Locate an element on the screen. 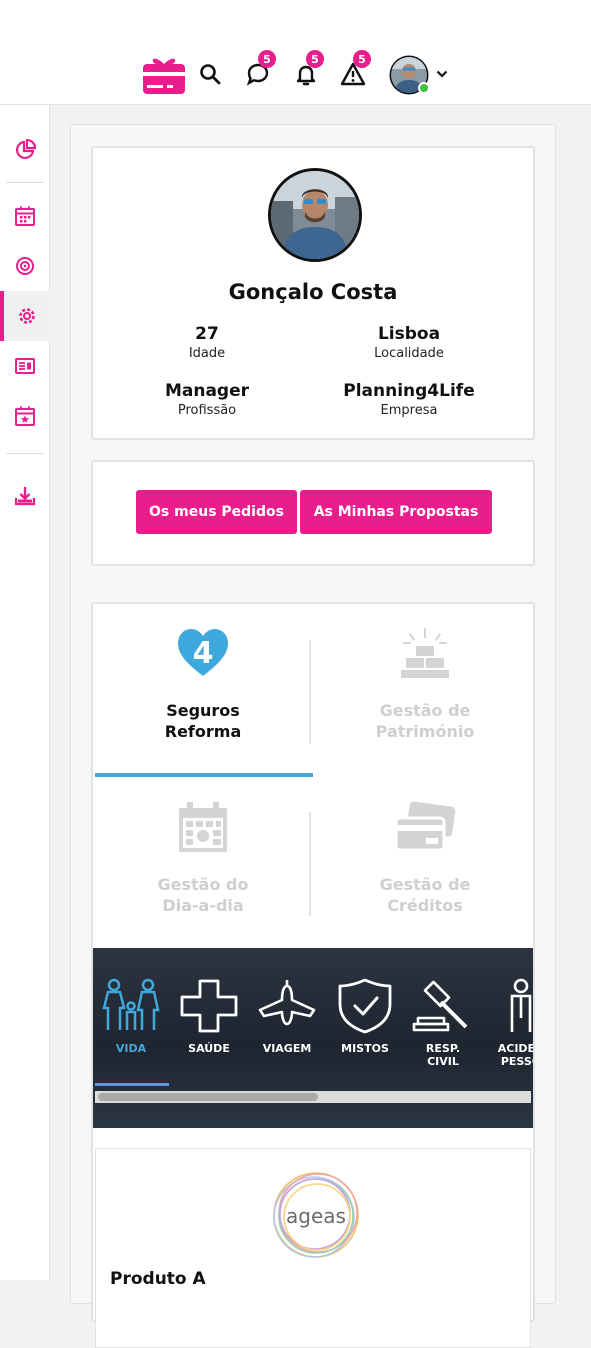 The width and height of the screenshot is (591, 1348). insurance-label: MISTOS is located at coordinates (365, 1048).